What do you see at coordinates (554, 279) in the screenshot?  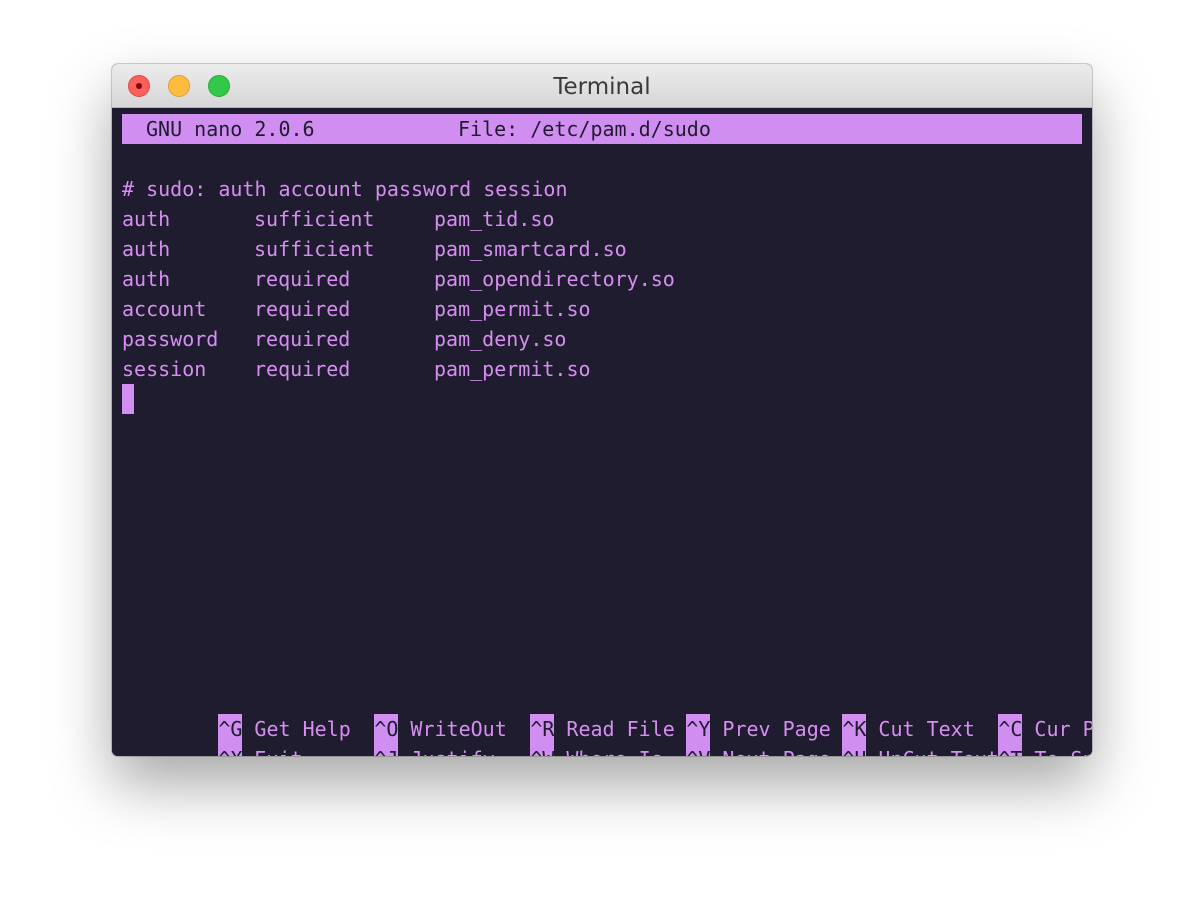 I see `pam-module: pam_opendirectory.so` at bounding box center [554, 279].